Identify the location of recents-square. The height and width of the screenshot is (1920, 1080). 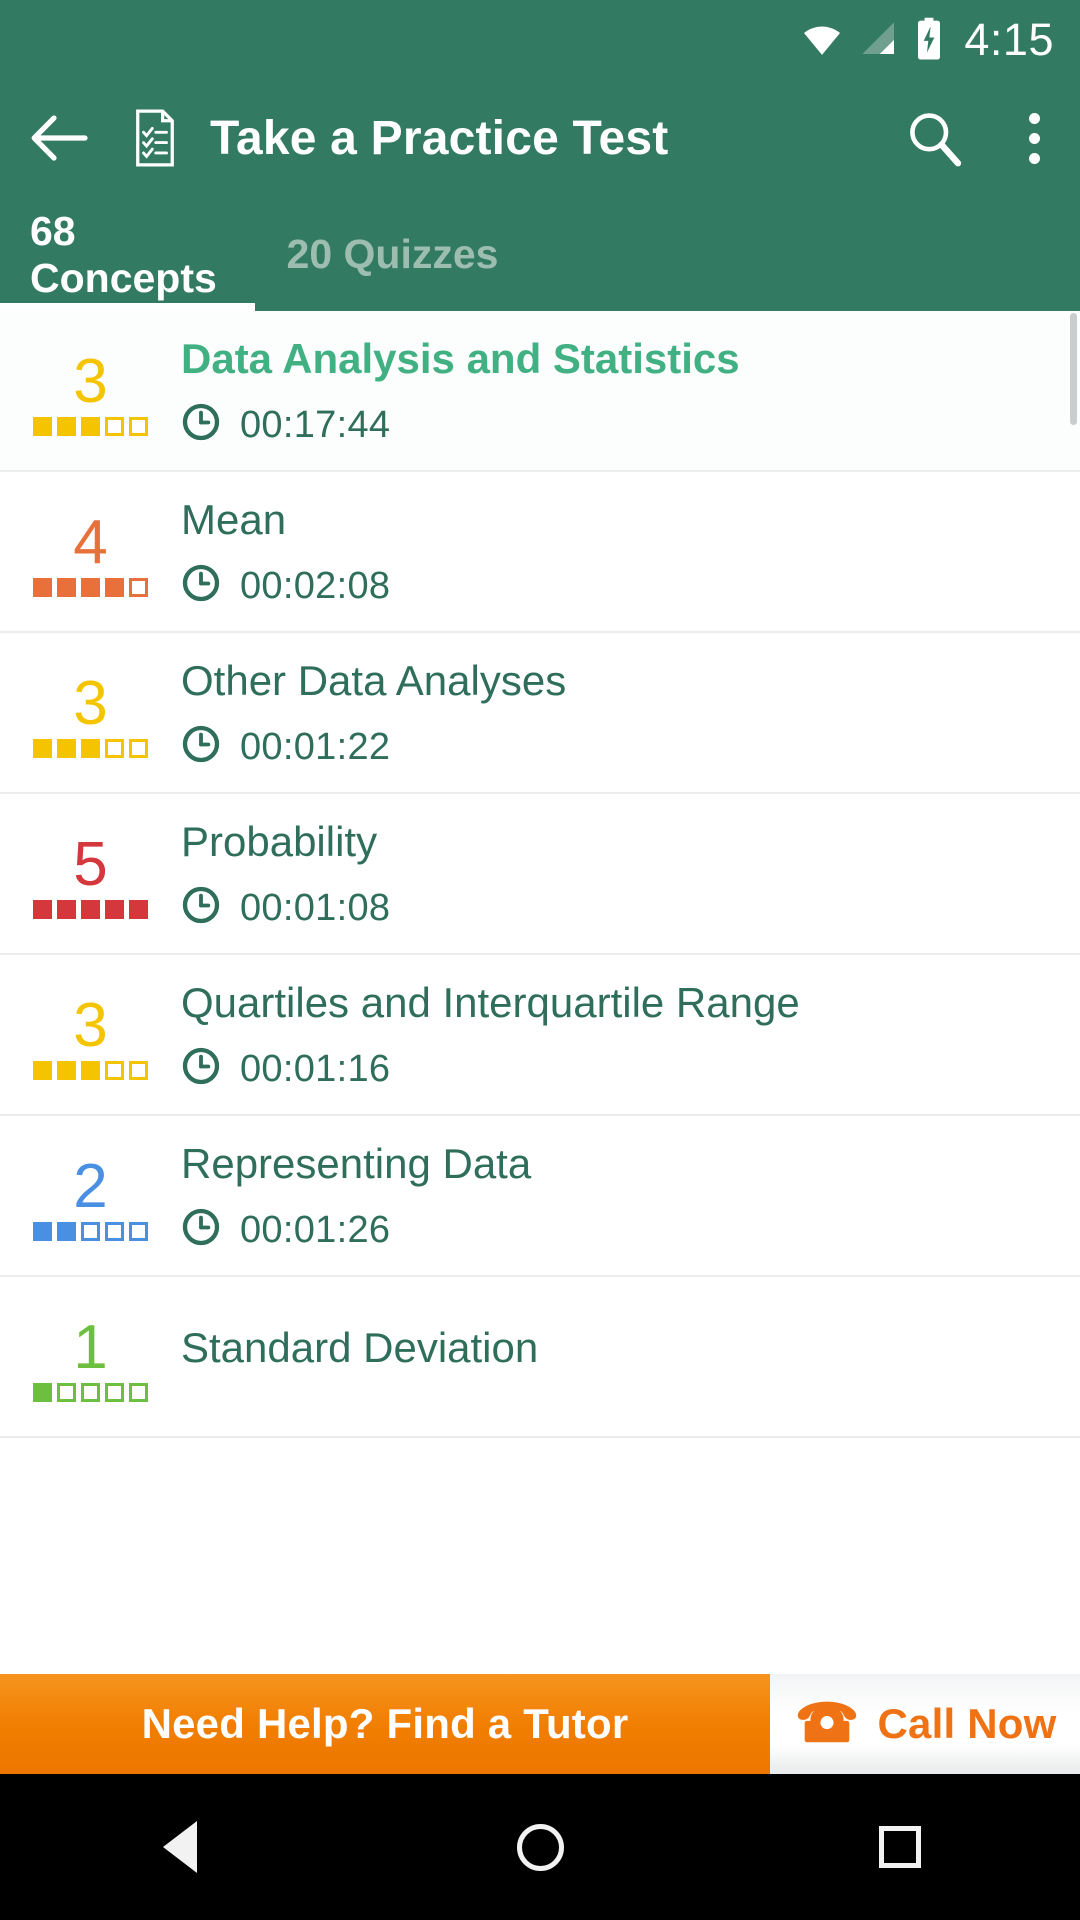
(900, 1847).